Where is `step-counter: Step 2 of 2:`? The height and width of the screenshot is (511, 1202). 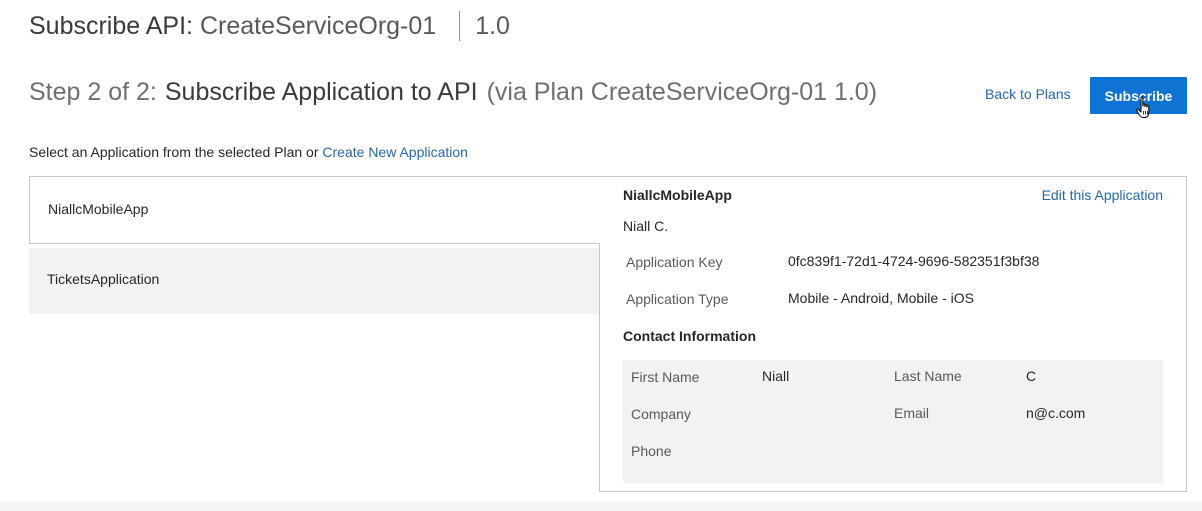 step-counter: Step 2 of 2: is located at coordinates (93, 91).